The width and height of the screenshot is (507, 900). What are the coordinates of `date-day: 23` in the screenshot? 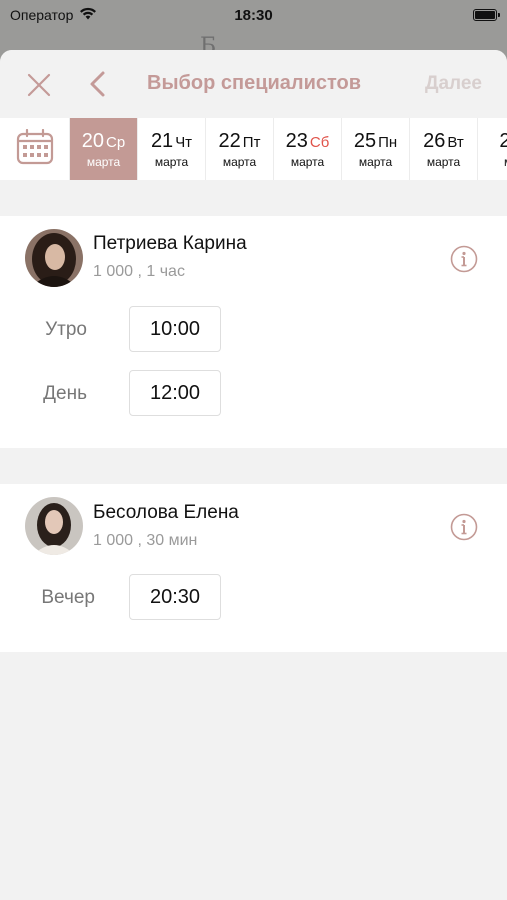 It's located at (296, 140).